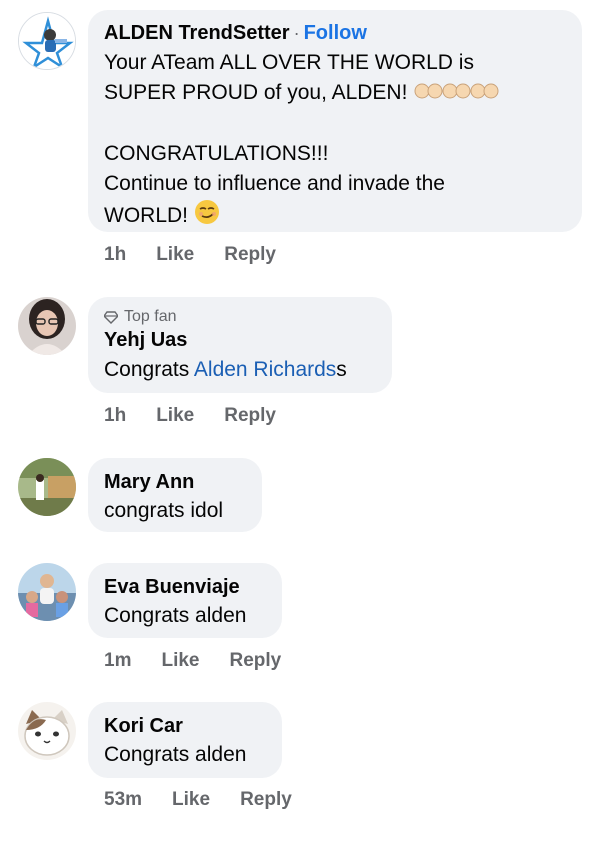 The height and width of the screenshot is (852, 600). I want to click on comment-text: Congrats Alden Richardss, so click(240, 370).